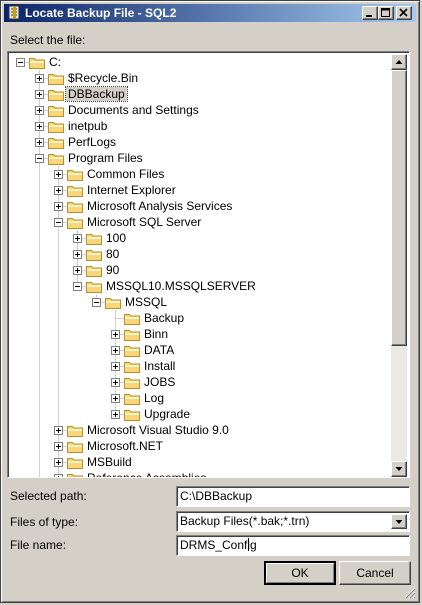 The image size is (422, 605). What do you see at coordinates (154, 398) in the screenshot?
I see `tree-node-label: Log` at bounding box center [154, 398].